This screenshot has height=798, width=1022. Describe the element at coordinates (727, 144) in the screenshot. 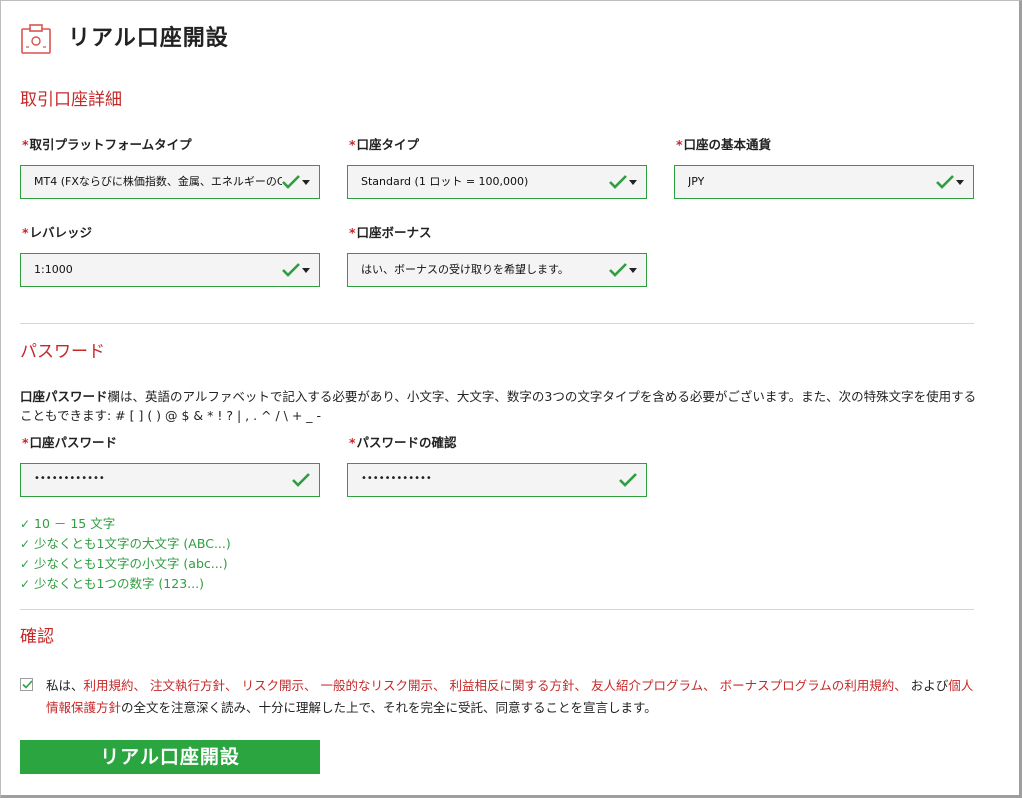

I see `base-currency-label-text: 口座の基本通貨` at that location.